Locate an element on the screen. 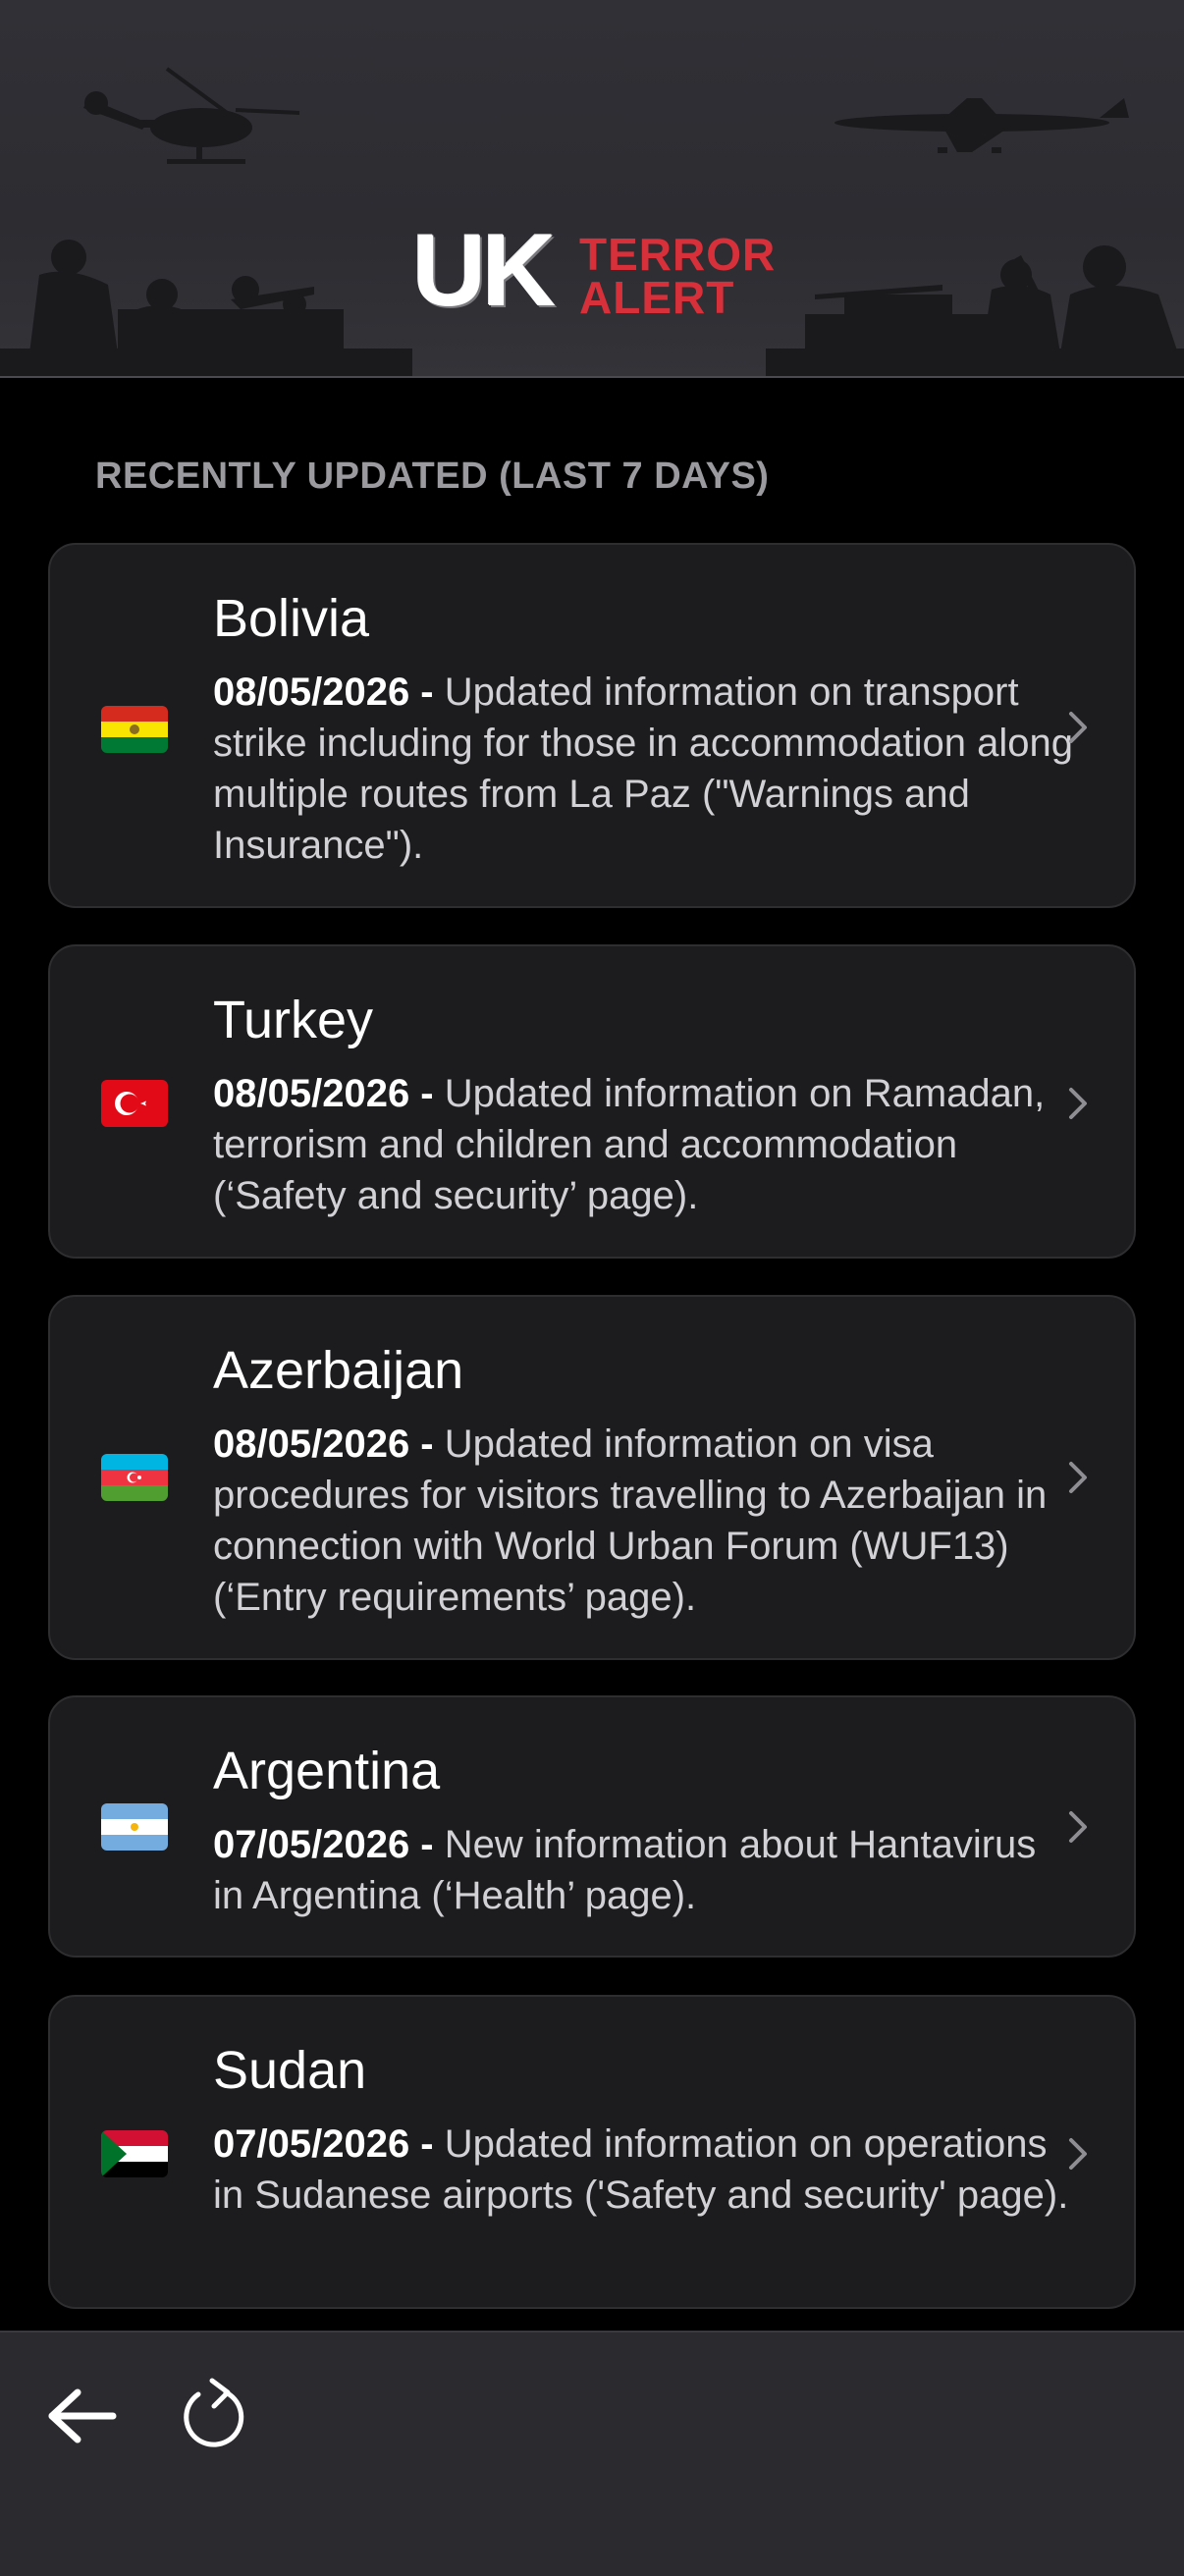  country-name: Argentina is located at coordinates (327, 1771).